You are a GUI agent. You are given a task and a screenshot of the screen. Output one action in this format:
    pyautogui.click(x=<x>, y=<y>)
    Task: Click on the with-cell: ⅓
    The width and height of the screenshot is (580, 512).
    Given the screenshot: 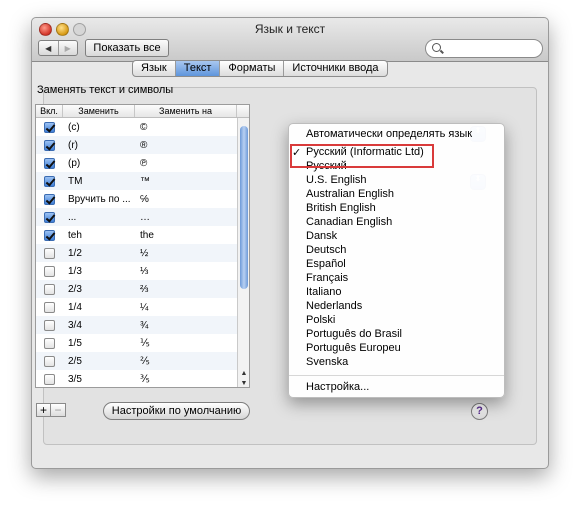 What is the action you would take?
    pyautogui.click(x=186, y=271)
    